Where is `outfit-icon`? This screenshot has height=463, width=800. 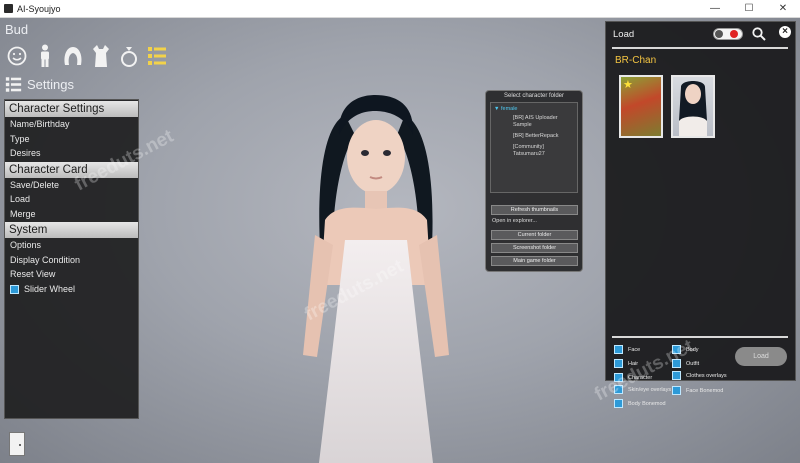
outfit-icon is located at coordinates (101, 56).